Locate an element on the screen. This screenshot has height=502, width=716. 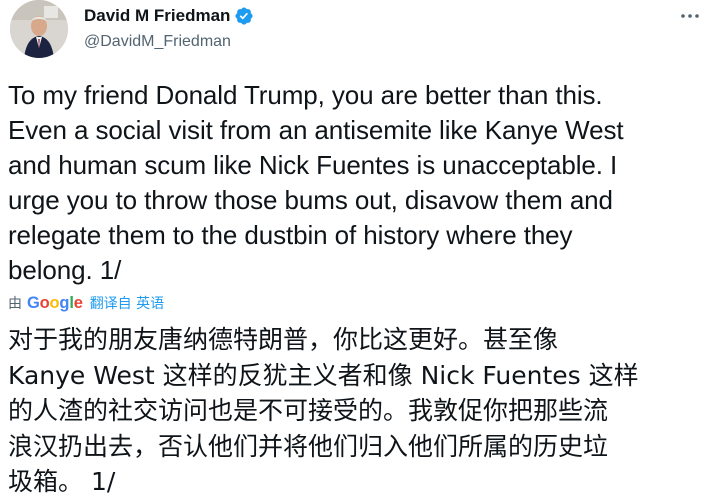
google-logo: Google is located at coordinates (55, 303).